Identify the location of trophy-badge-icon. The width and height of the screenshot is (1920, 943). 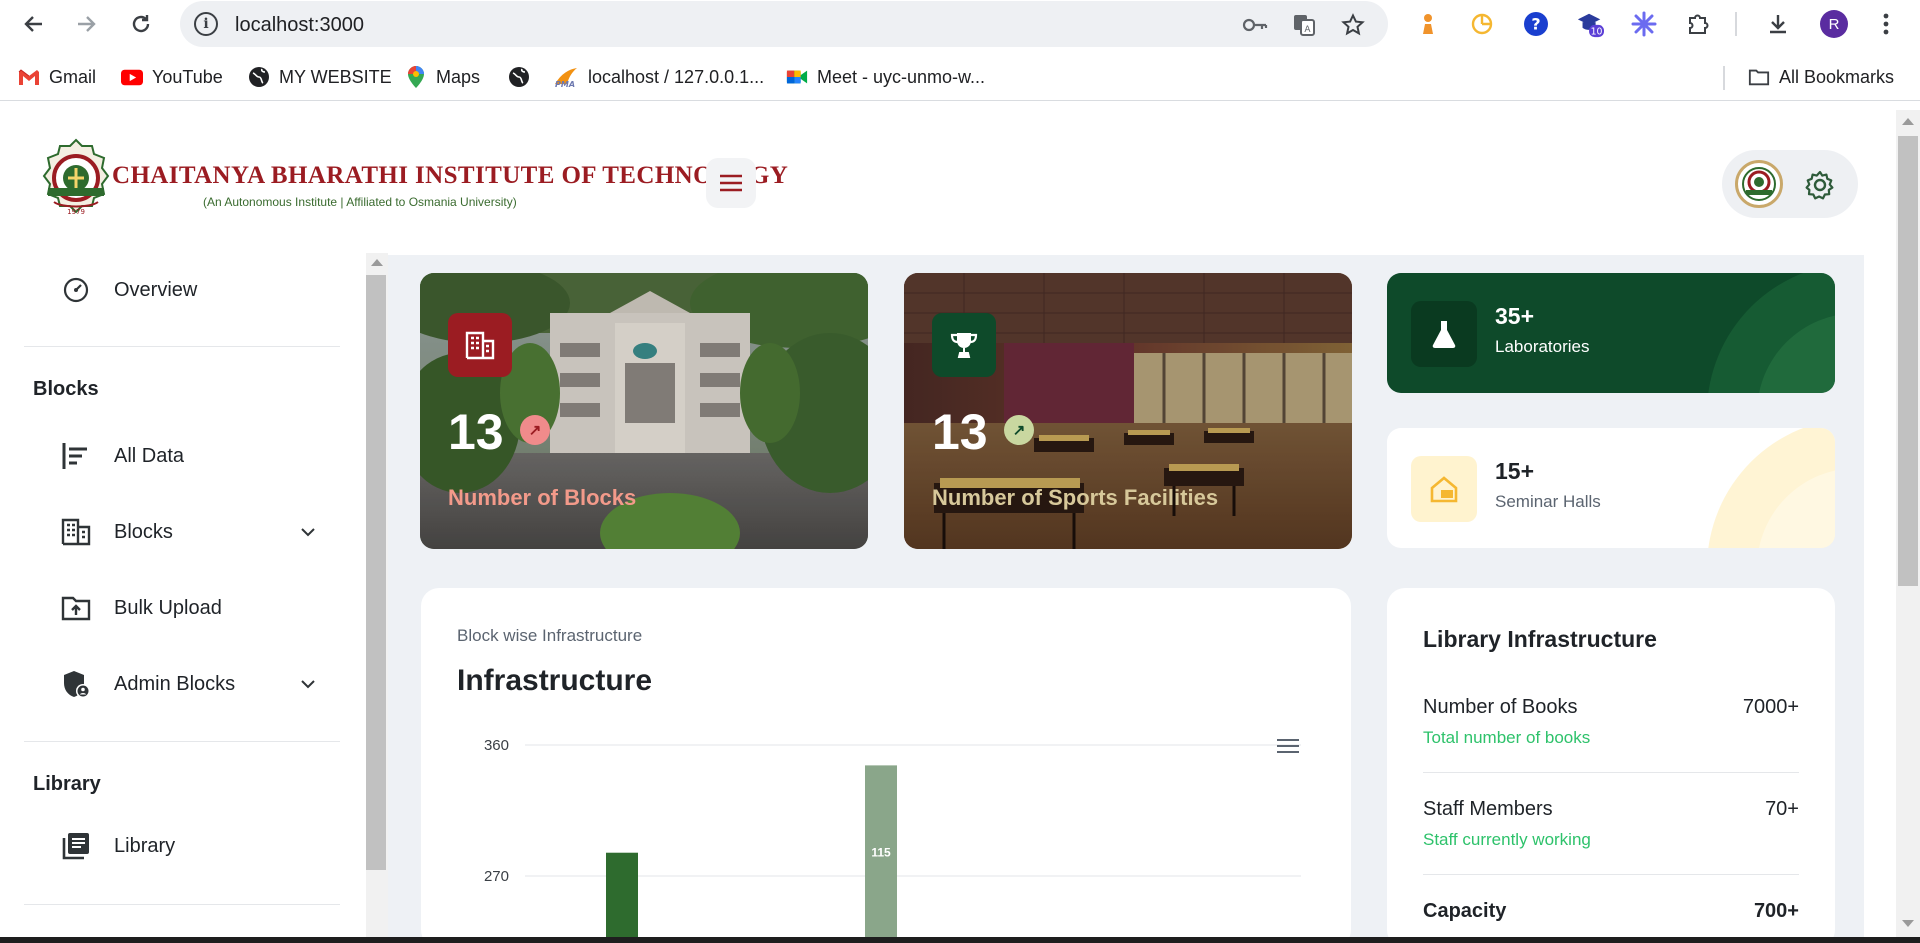
(964, 345).